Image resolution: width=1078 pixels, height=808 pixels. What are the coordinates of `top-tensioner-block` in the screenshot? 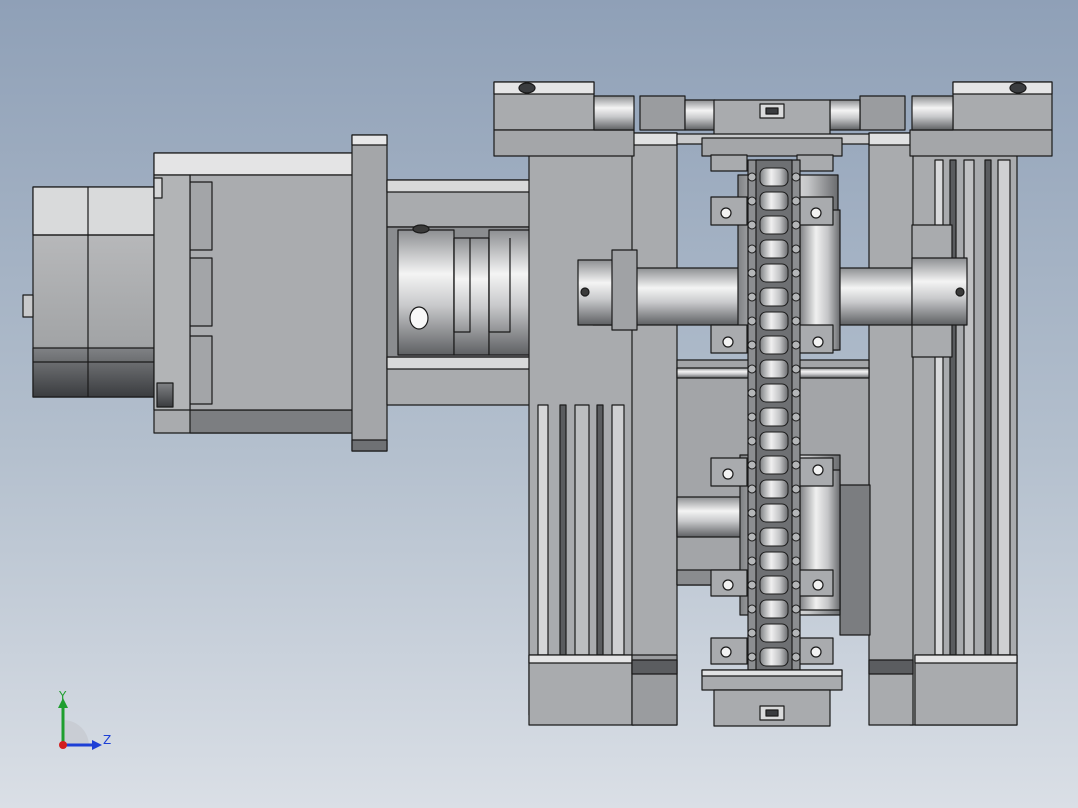 It's located at (773, 128).